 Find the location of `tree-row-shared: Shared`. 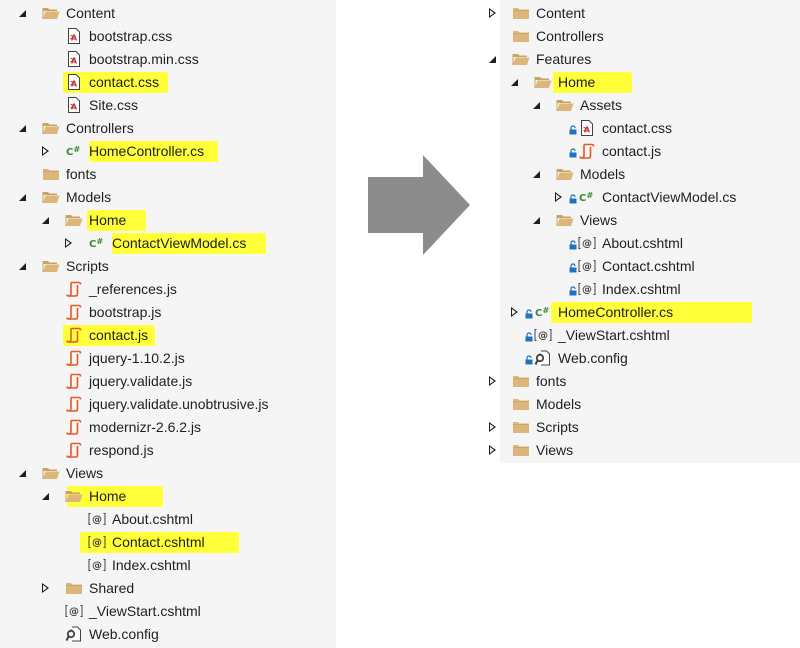

tree-row-shared: Shared is located at coordinates (168, 588).